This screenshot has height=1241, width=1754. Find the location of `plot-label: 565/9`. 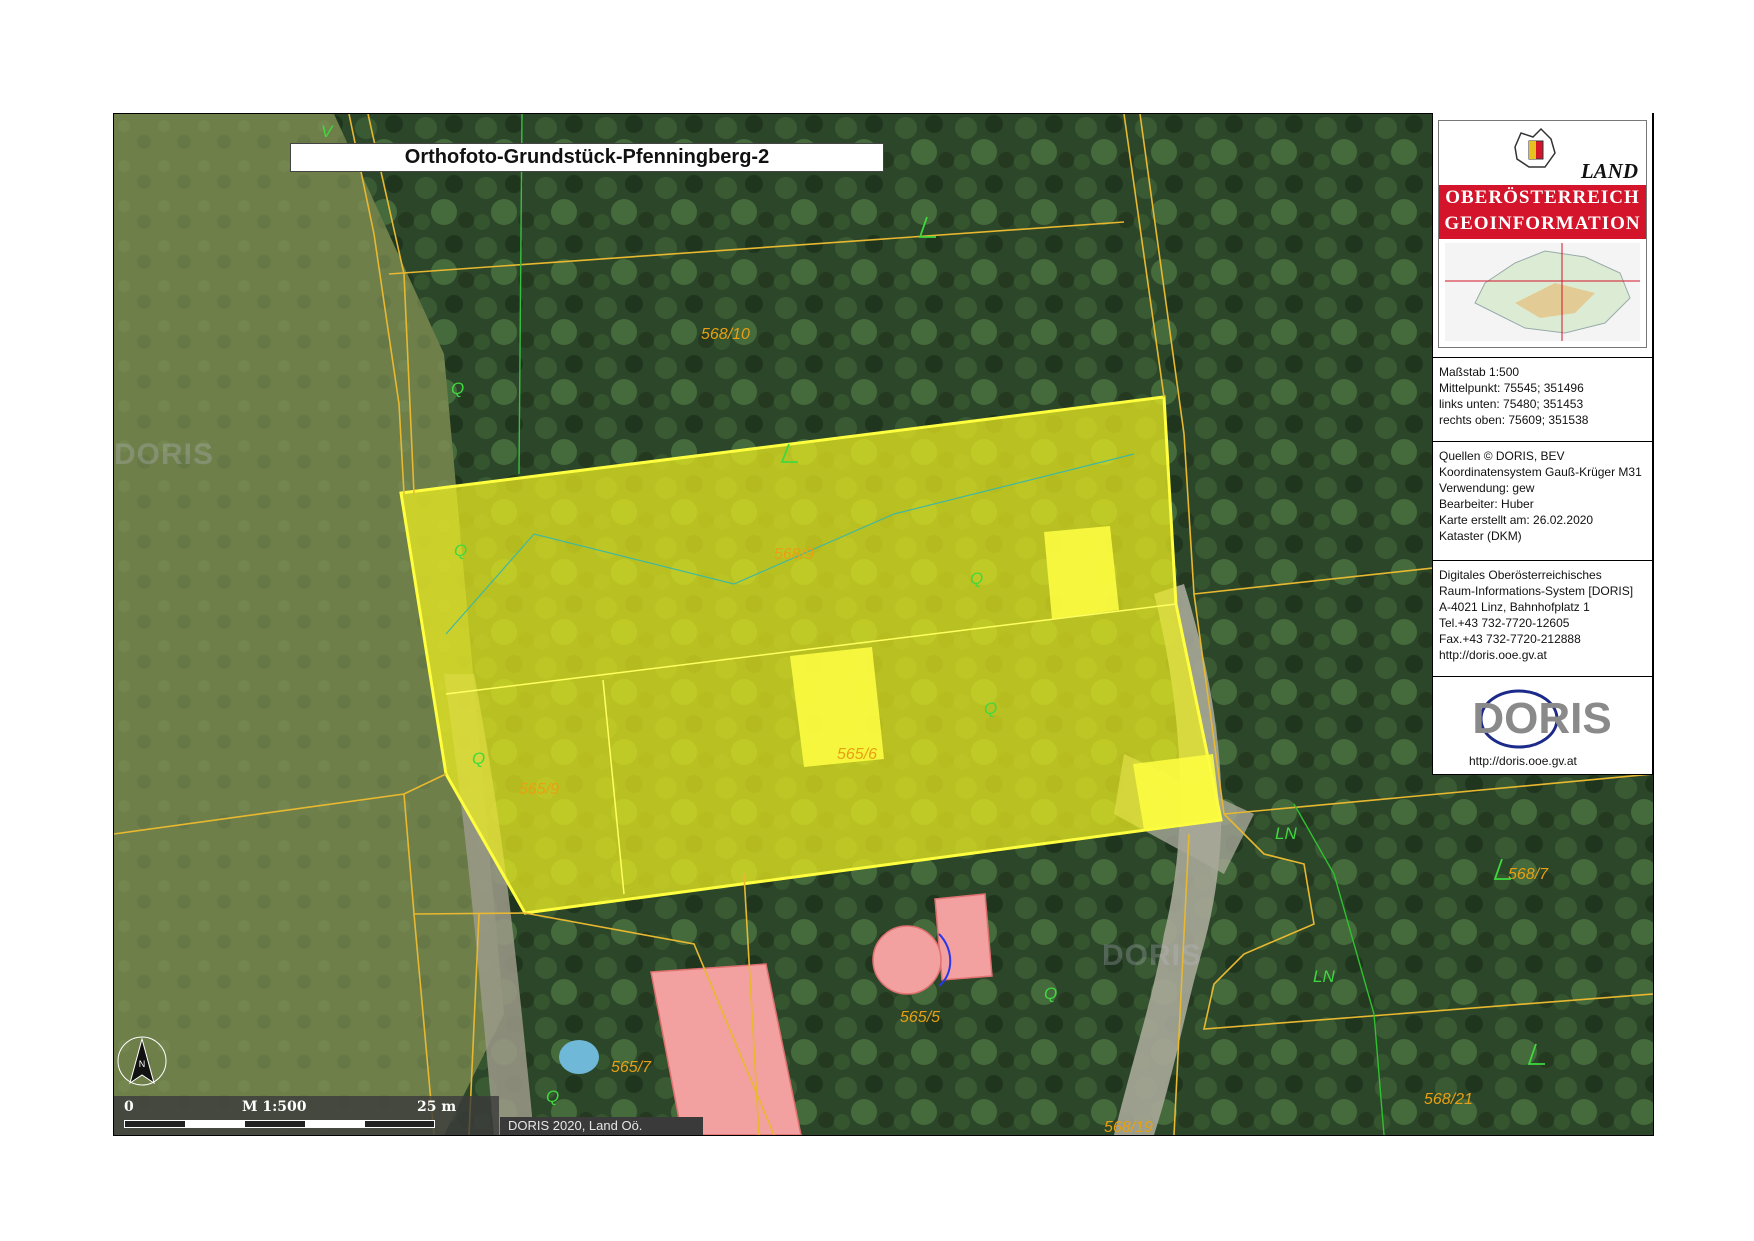

plot-label: 565/9 is located at coordinates (539, 789).